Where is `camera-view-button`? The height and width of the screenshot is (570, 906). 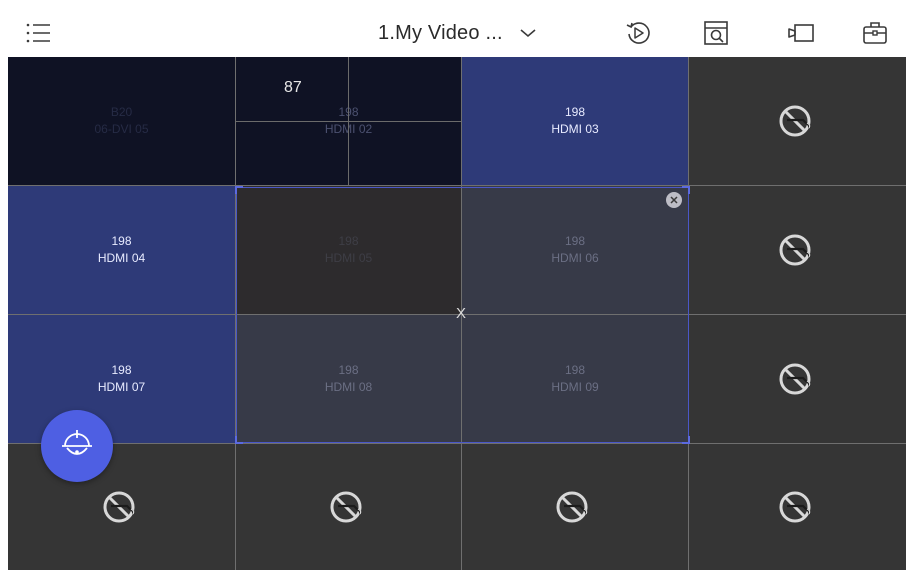 camera-view-button is located at coordinates (801, 33).